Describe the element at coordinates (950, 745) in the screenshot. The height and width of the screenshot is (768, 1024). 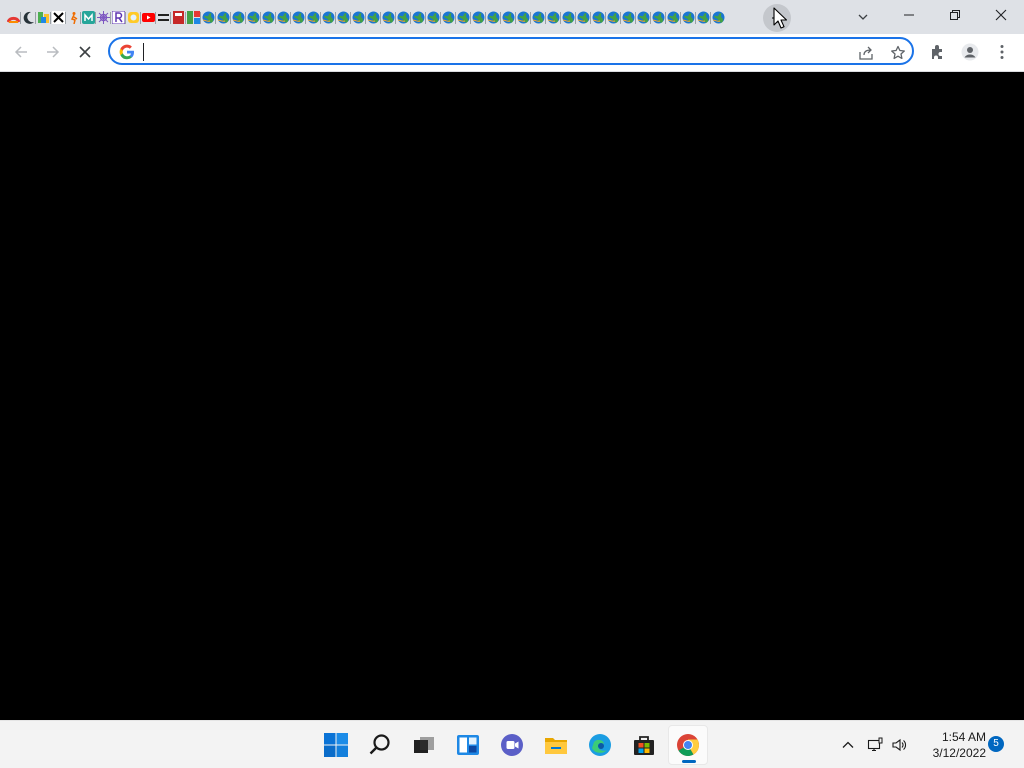
I see `system-clock: 1:54 AM 3/12/2022` at that location.